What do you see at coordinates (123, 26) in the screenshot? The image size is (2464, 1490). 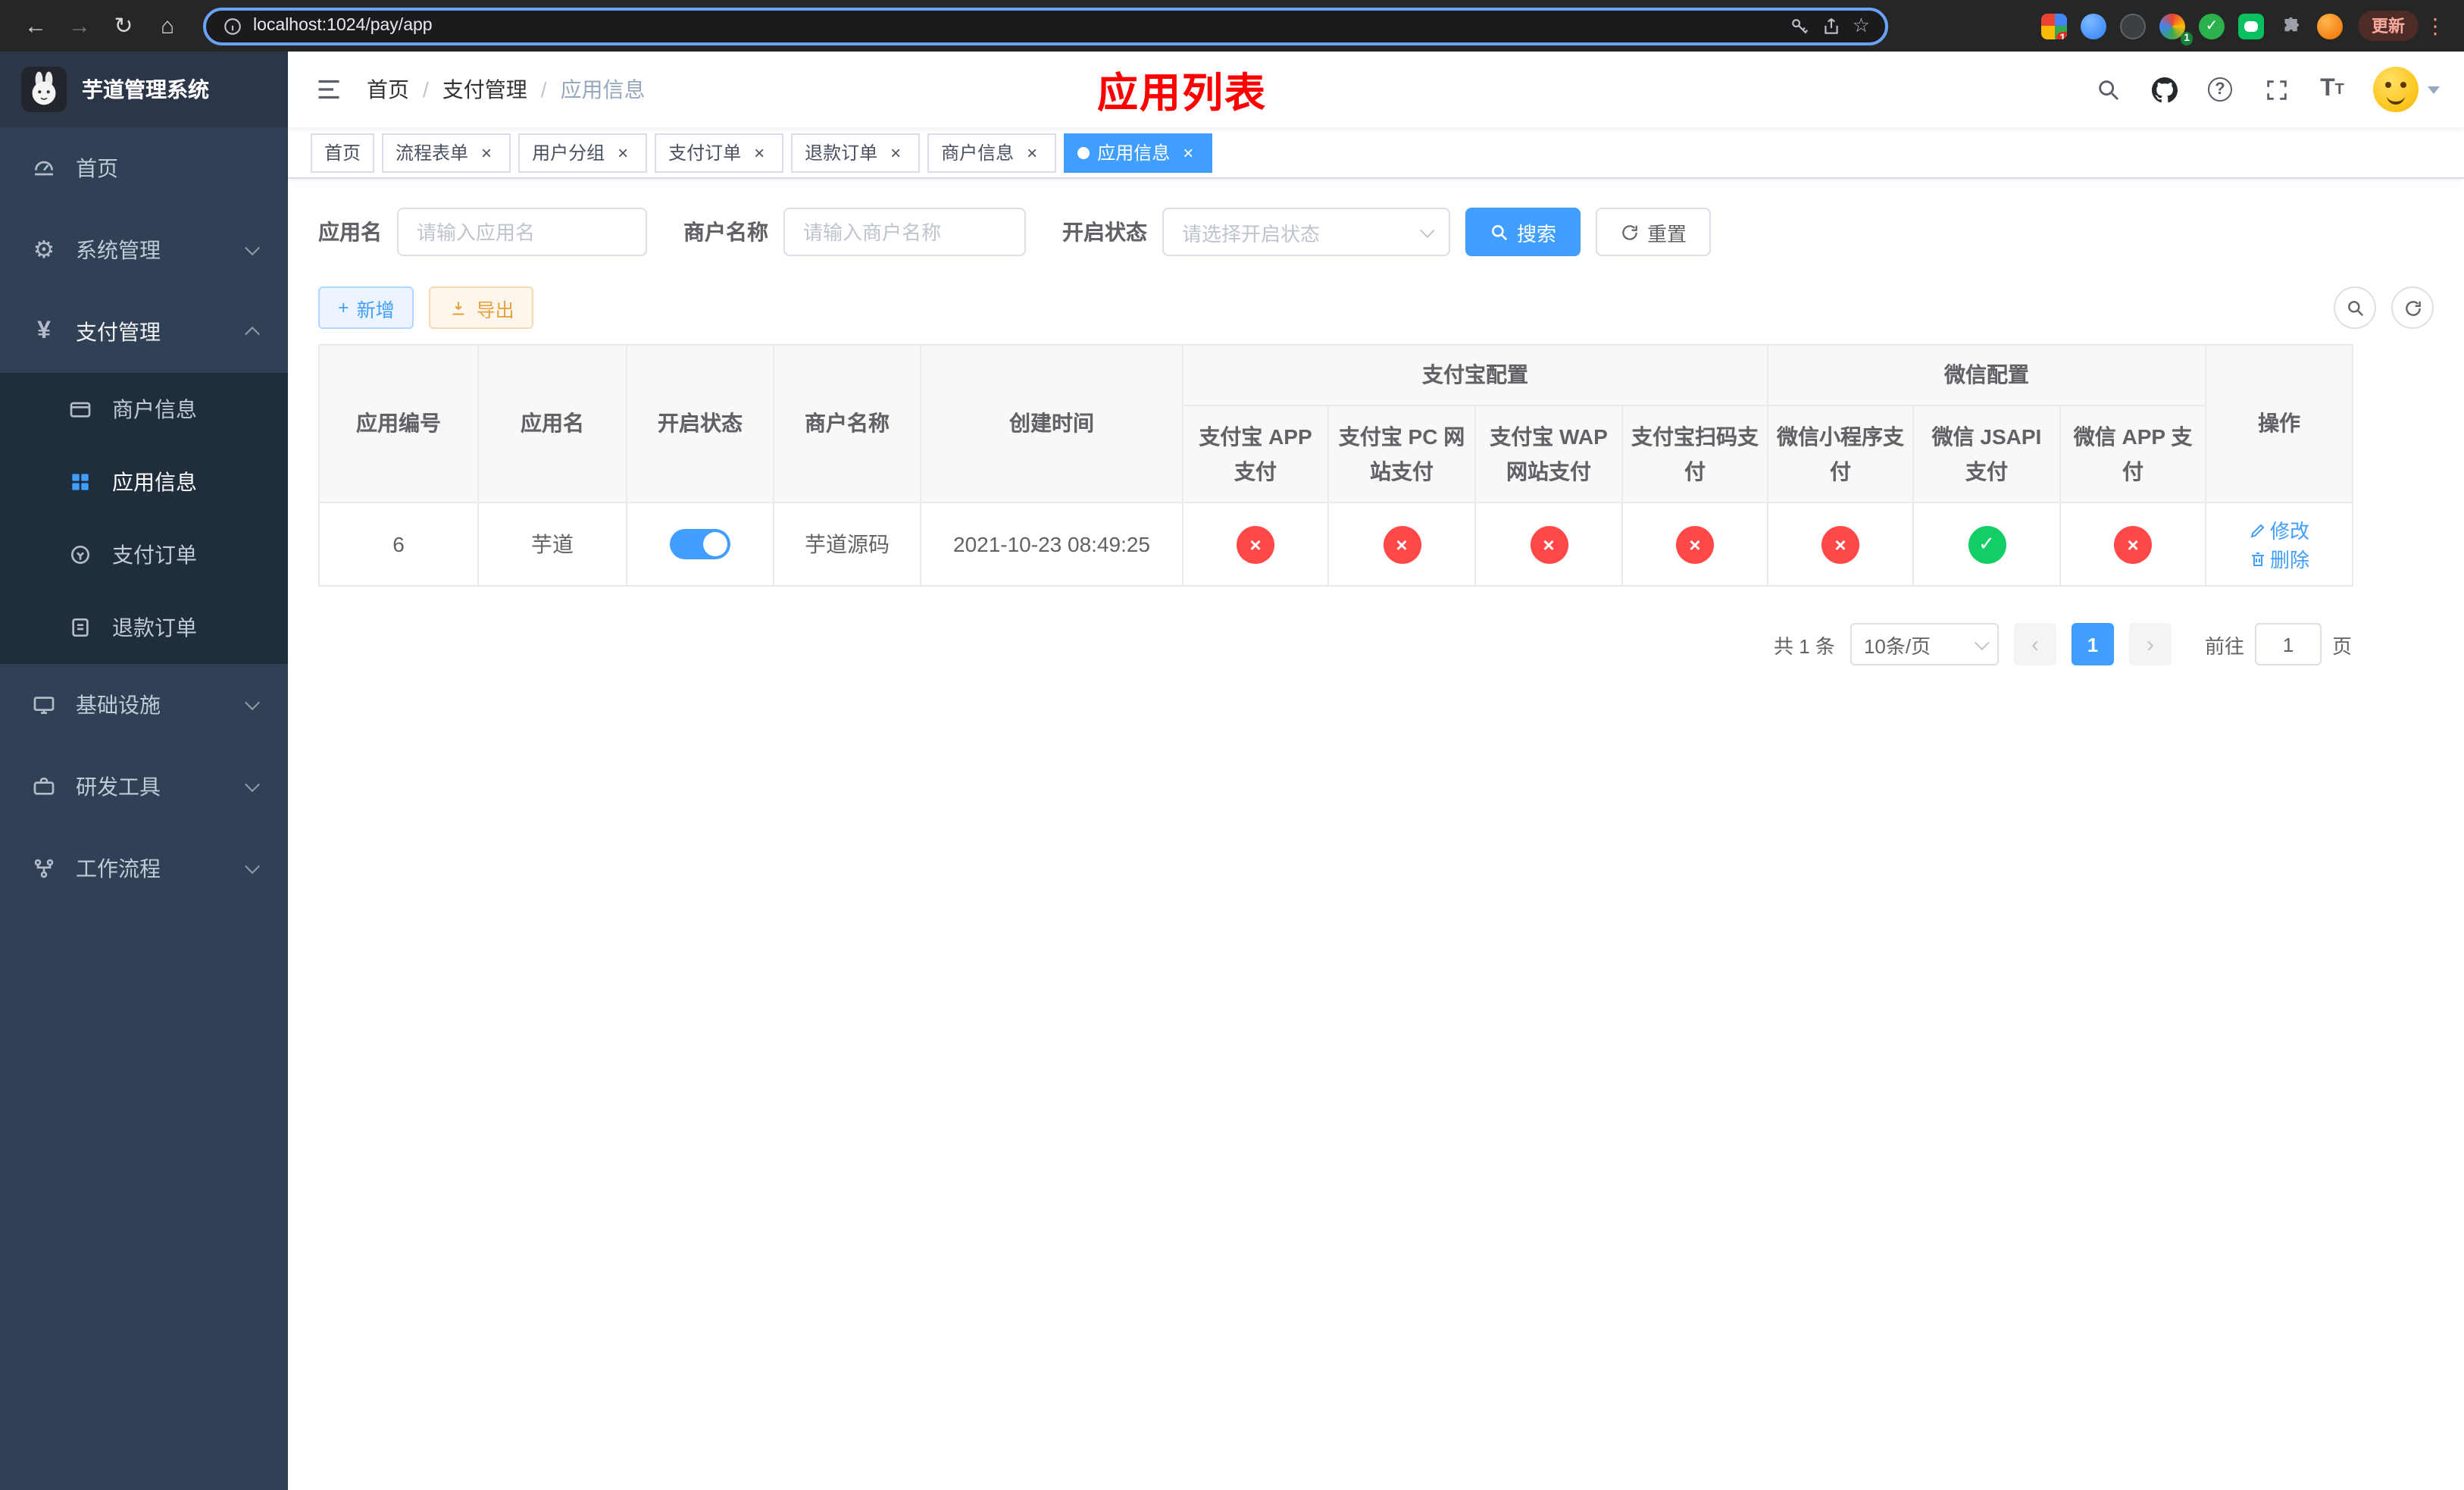 I see `browser-reload-icon: ↻` at bounding box center [123, 26].